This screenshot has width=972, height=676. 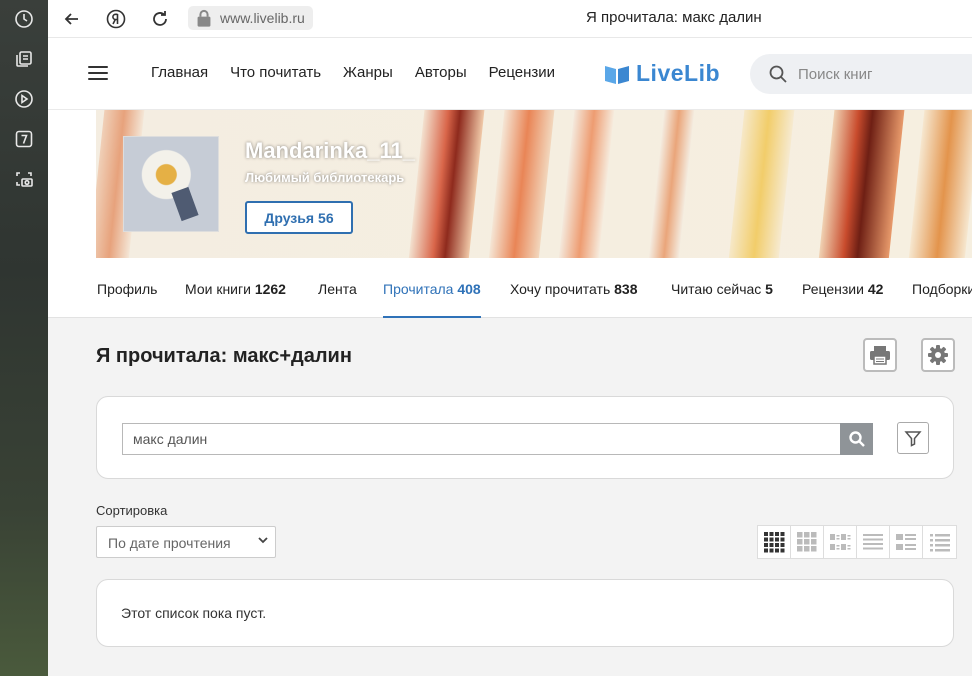 I want to click on view-mode-switcher, so click(x=857, y=542).